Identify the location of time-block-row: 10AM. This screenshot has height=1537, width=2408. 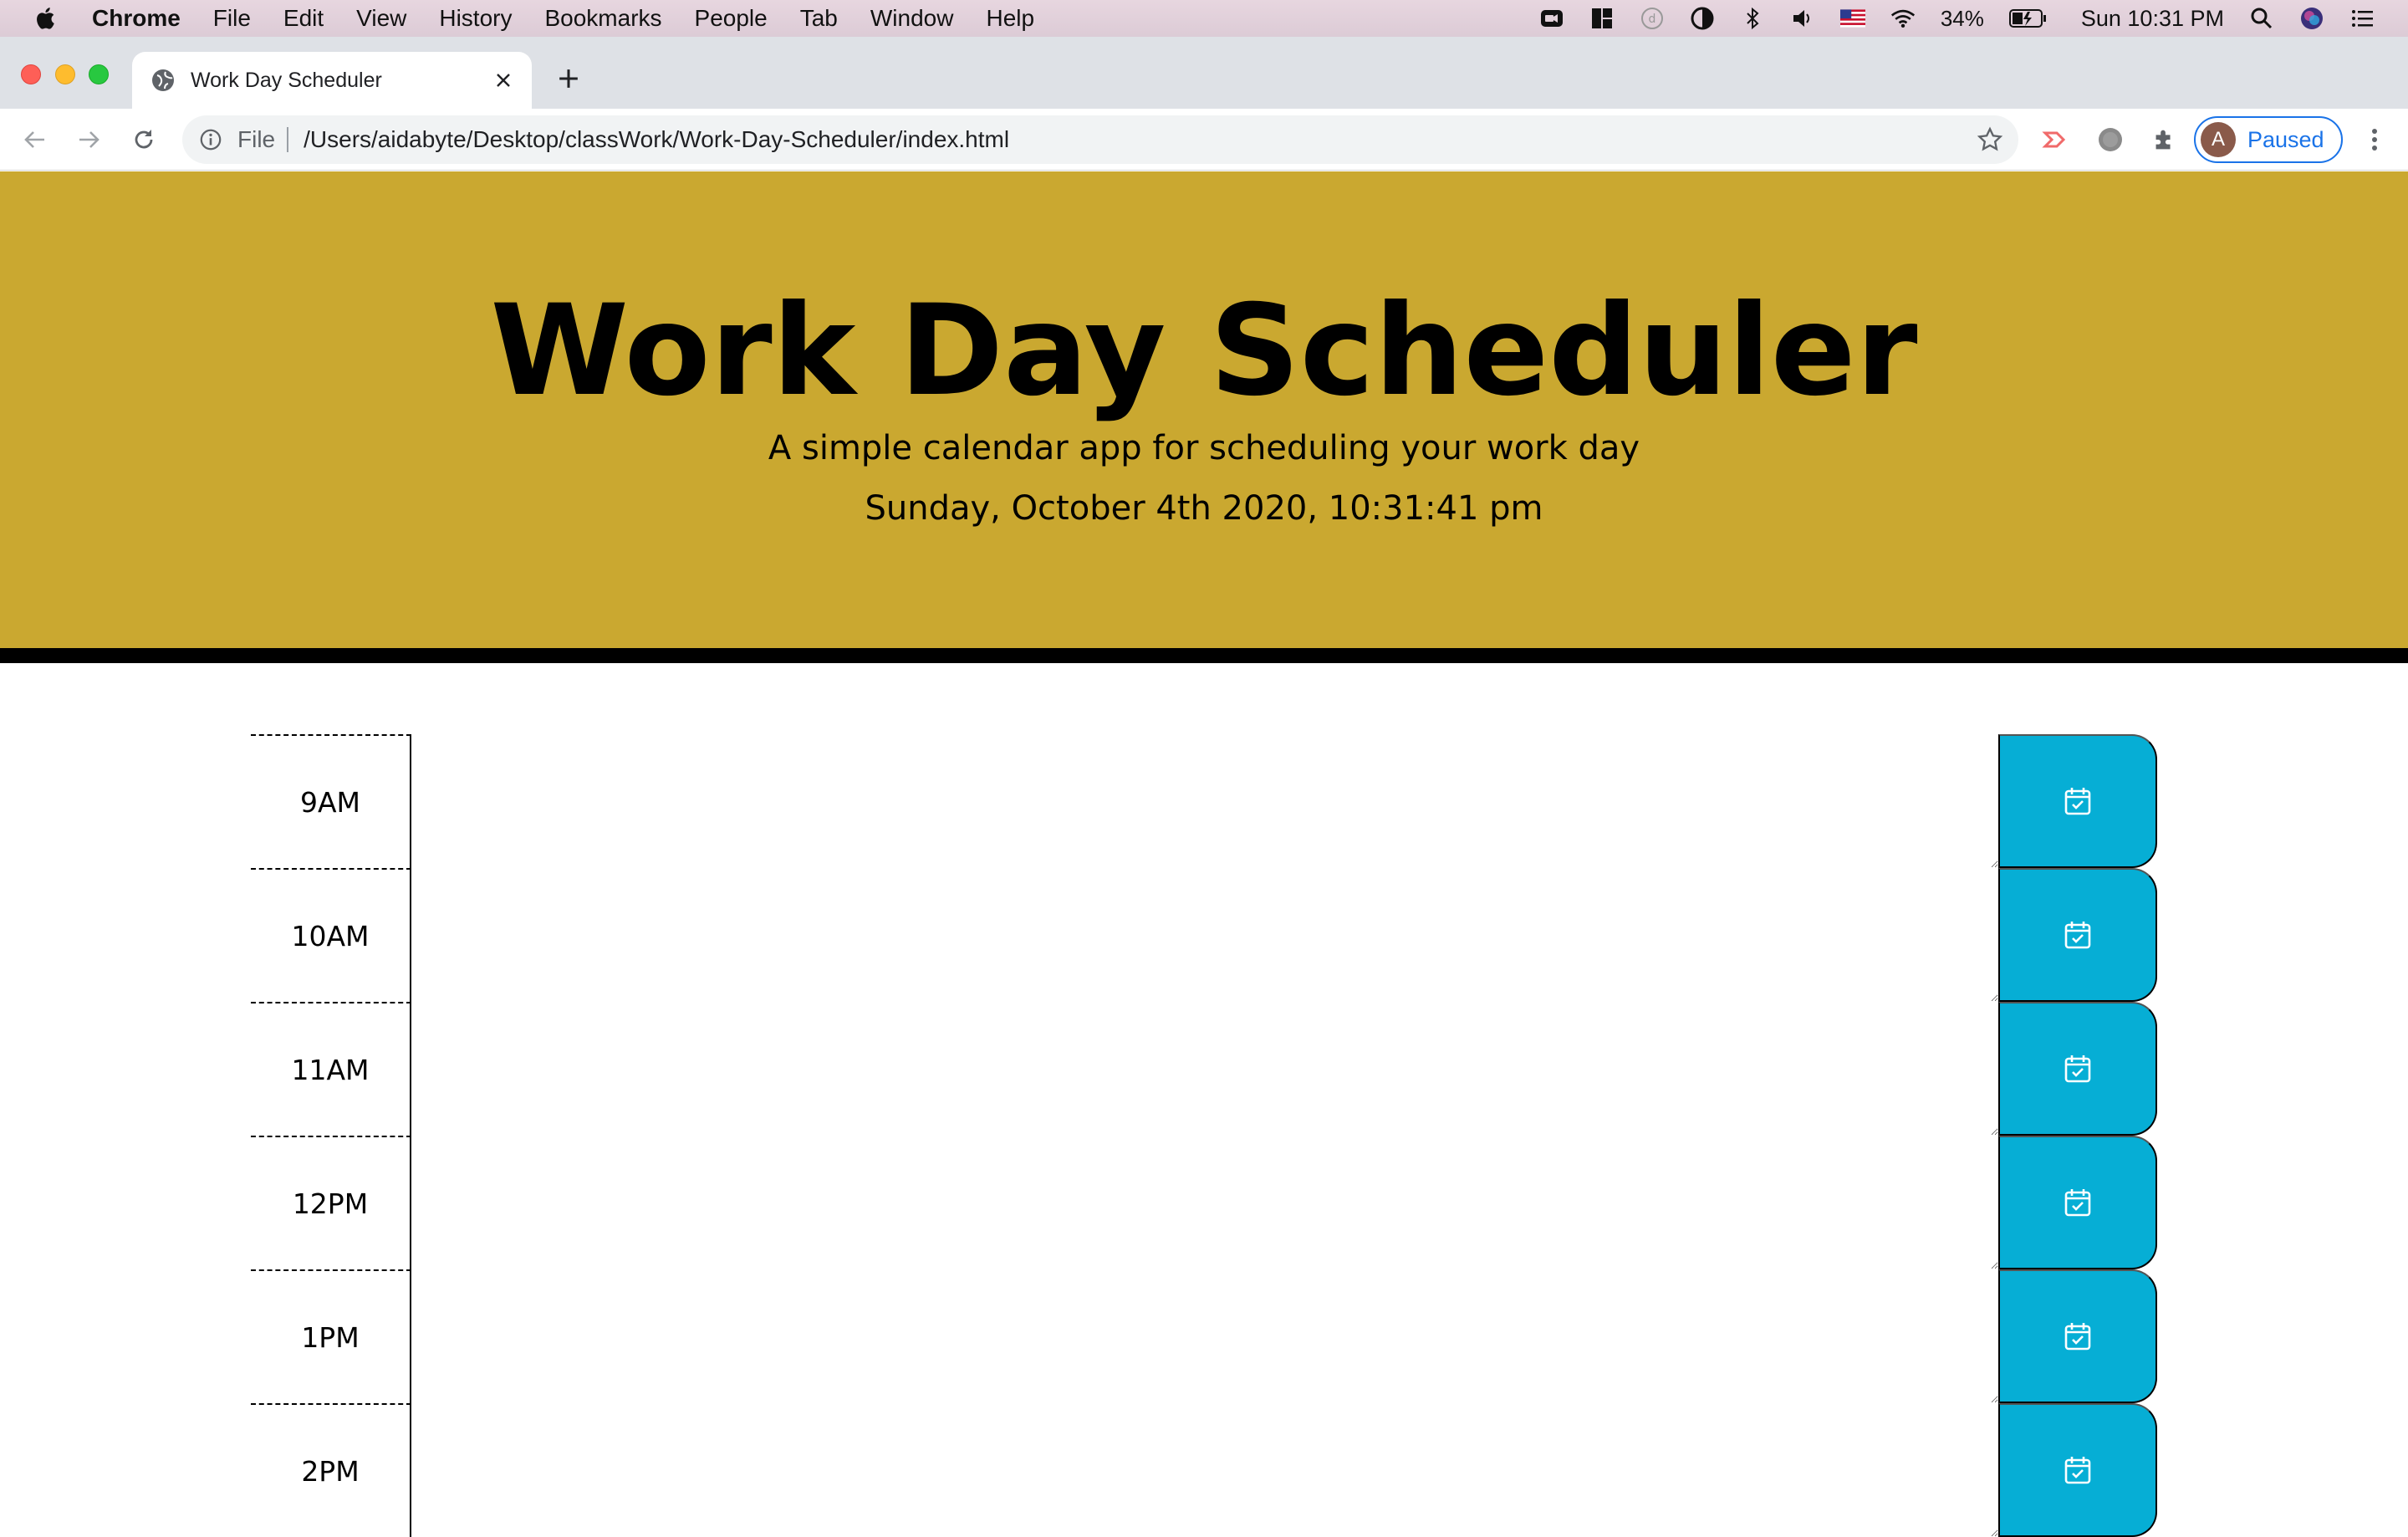
(1204, 935).